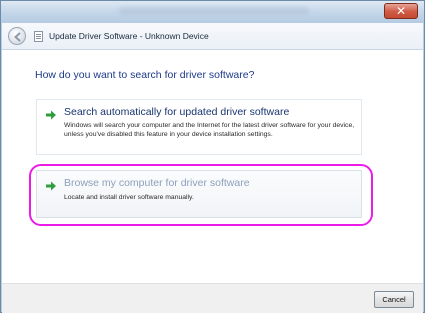 The height and width of the screenshot is (313, 425). I want to click on green-arrow-icon, so click(51, 115).